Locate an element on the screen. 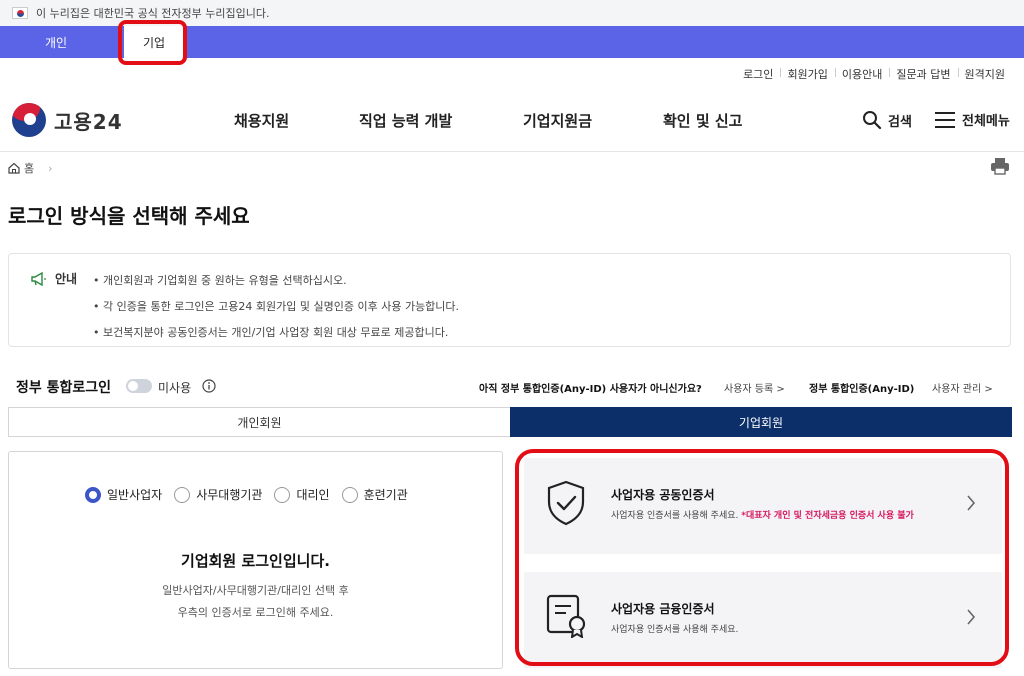 The width and height of the screenshot is (1024, 676). print-icon is located at coordinates (1000, 166).